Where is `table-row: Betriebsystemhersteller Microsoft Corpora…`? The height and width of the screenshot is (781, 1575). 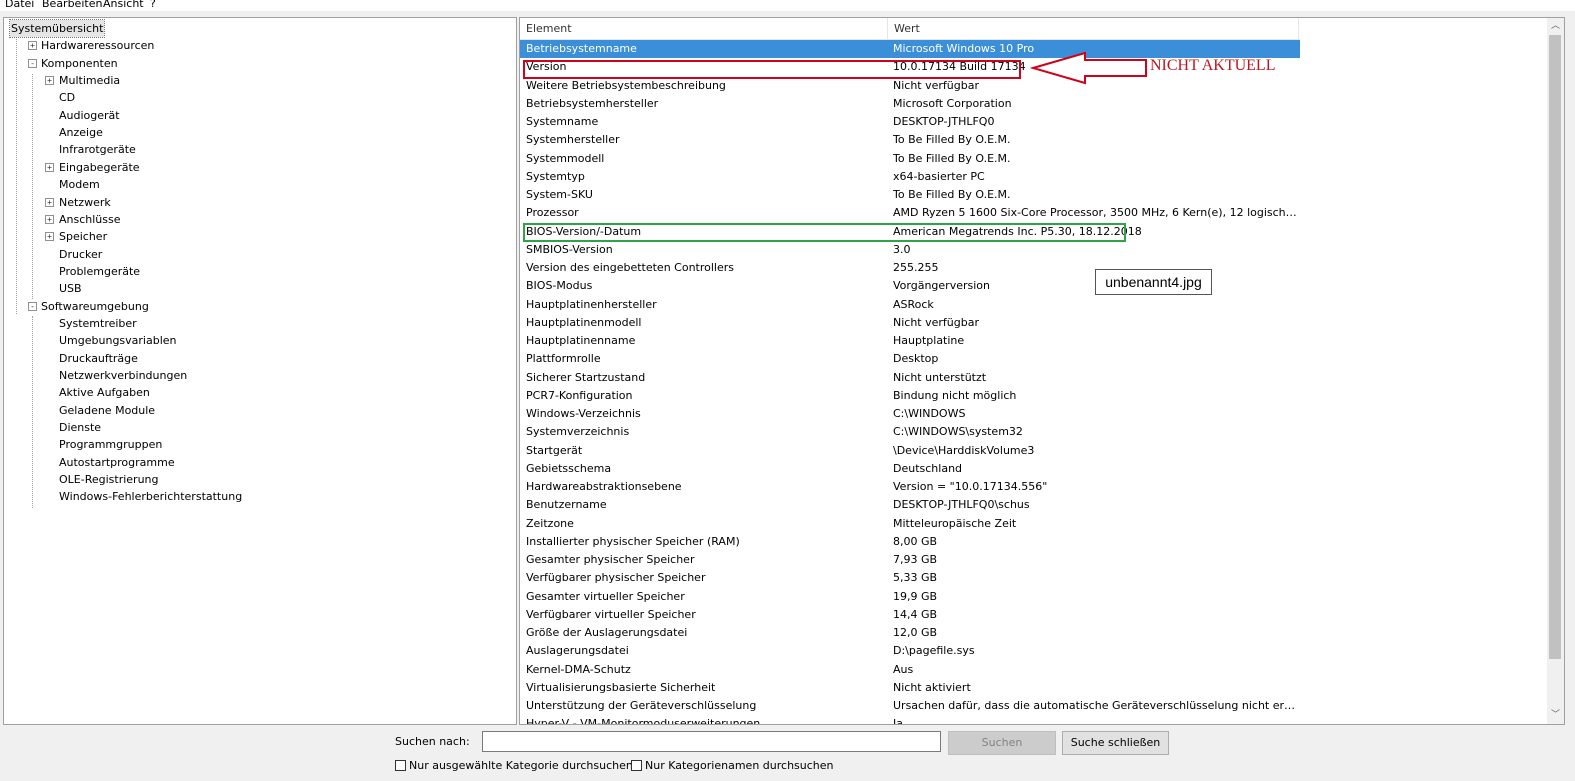
table-row: Betriebsystemhersteller Microsoft Corpora… is located at coordinates (910, 104).